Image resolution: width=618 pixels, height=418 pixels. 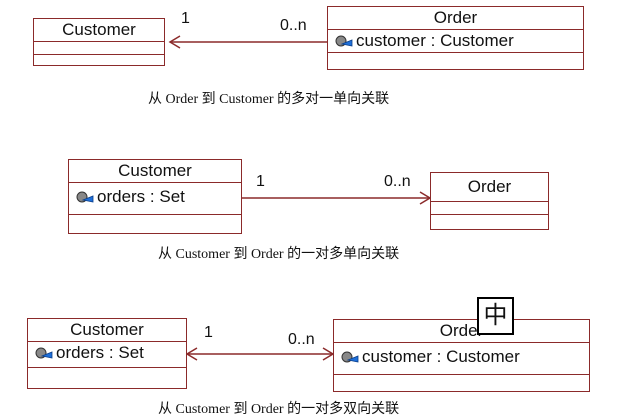 I want to click on left-multiplicity-3: 1, so click(x=208, y=332).